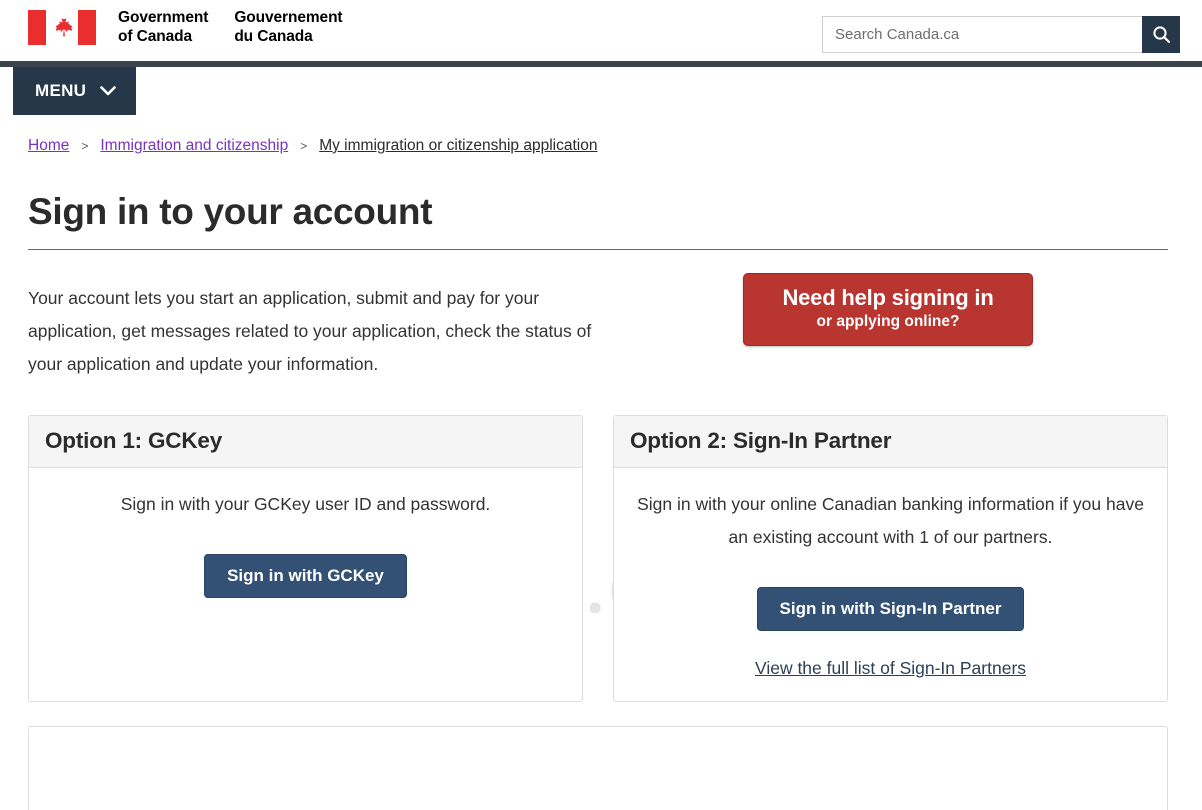  I want to click on menu-button: MENU, so click(75, 91).